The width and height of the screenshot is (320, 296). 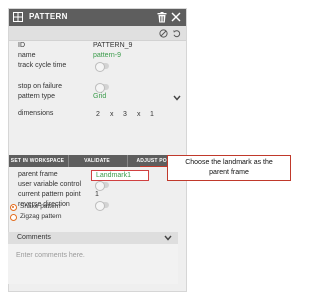 What do you see at coordinates (102, 67) in the screenshot?
I see `track-cycle-time-toggle` at bounding box center [102, 67].